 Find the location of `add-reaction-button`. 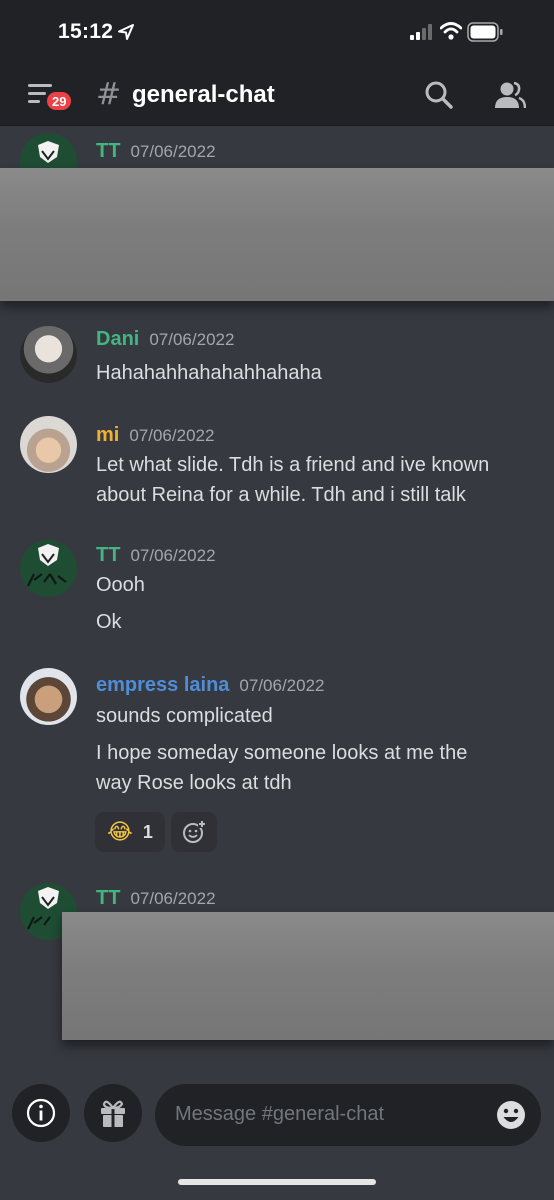

add-reaction-button is located at coordinates (194, 832).